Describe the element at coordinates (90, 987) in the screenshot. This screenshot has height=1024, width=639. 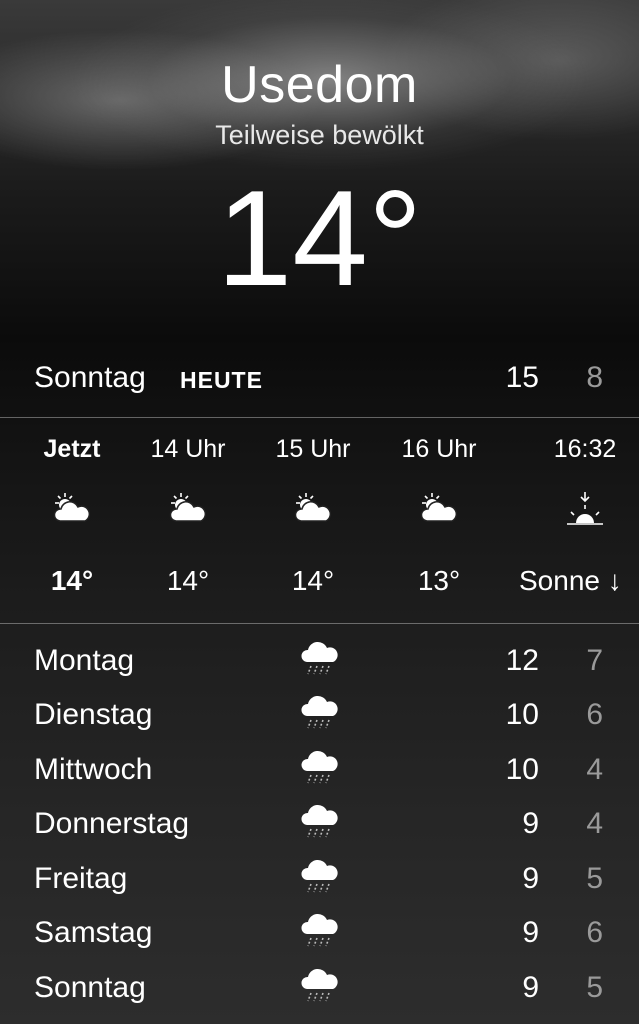
I see `day-name: Sonntag` at that location.